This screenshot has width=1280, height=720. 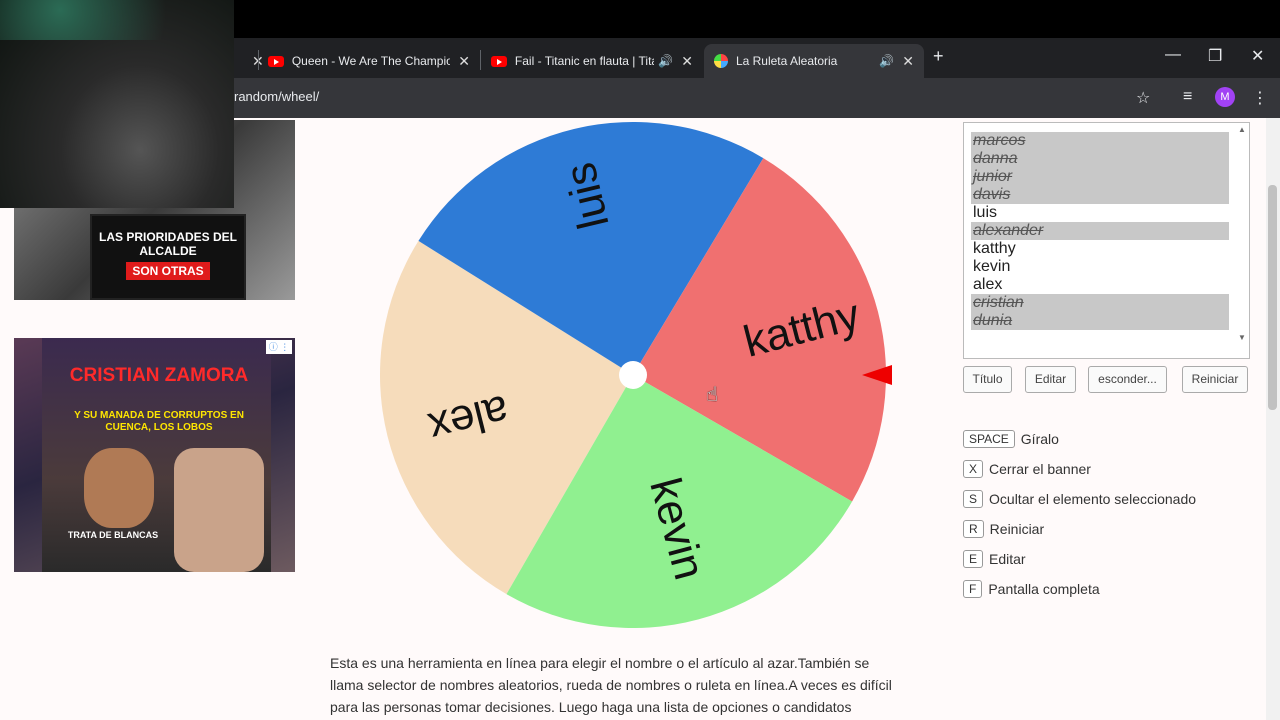 What do you see at coordinates (584, 61) in the screenshot?
I see `tab-title: Fail - Titanic en flauta | Titan` at bounding box center [584, 61].